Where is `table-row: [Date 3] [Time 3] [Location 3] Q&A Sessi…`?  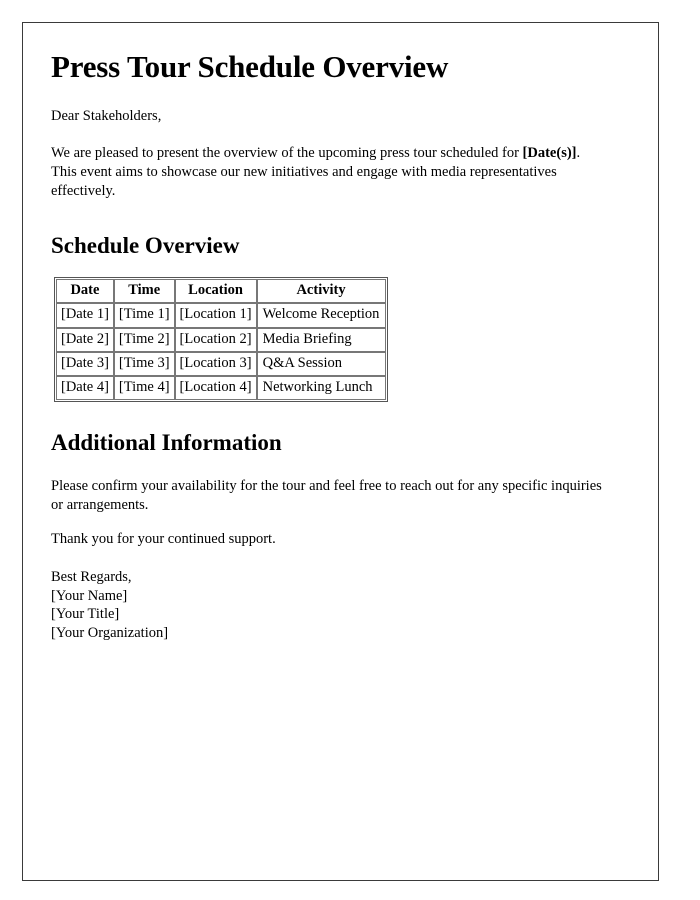
table-row: [Date 3] [Time 3] [Location 3] Q&A Sessi… is located at coordinates (221, 363).